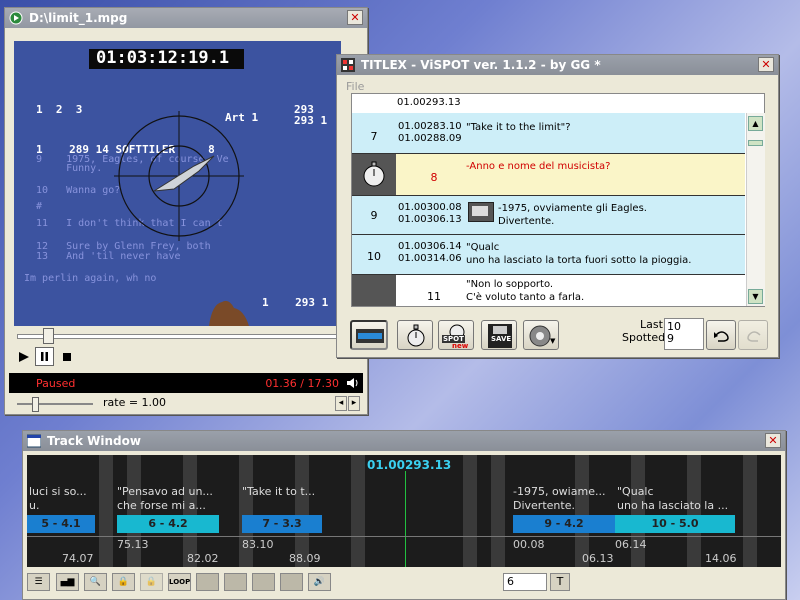 This screenshot has width=800, height=600. I want to click on row-time-out: 01.00306.13, so click(430, 219).